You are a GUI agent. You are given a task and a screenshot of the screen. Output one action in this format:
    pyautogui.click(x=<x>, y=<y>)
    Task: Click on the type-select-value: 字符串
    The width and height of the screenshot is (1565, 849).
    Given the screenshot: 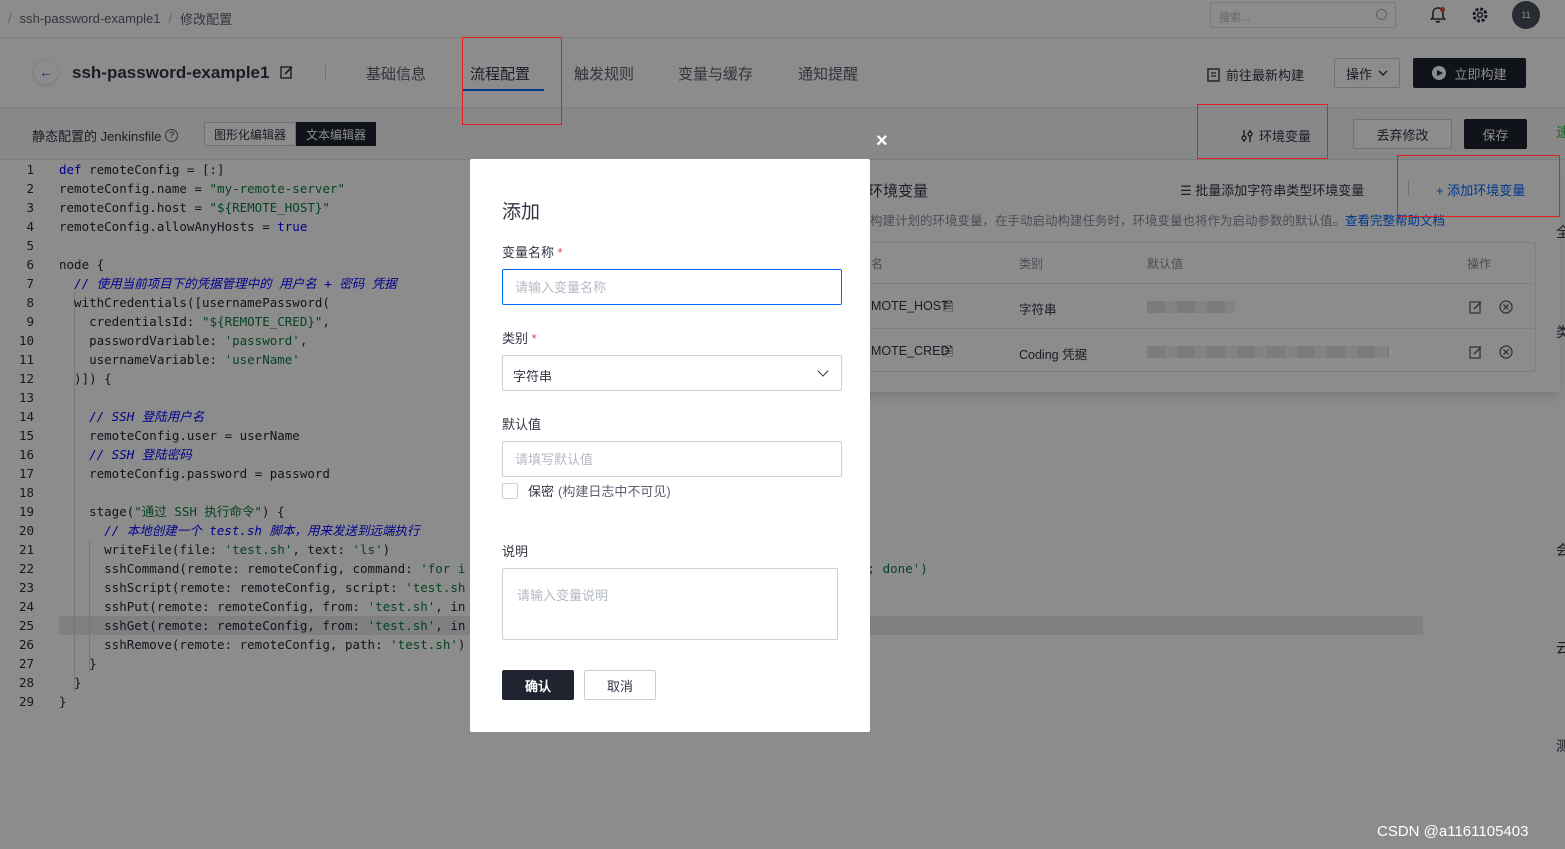 What is the action you would take?
    pyautogui.click(x=533, y=376)
    